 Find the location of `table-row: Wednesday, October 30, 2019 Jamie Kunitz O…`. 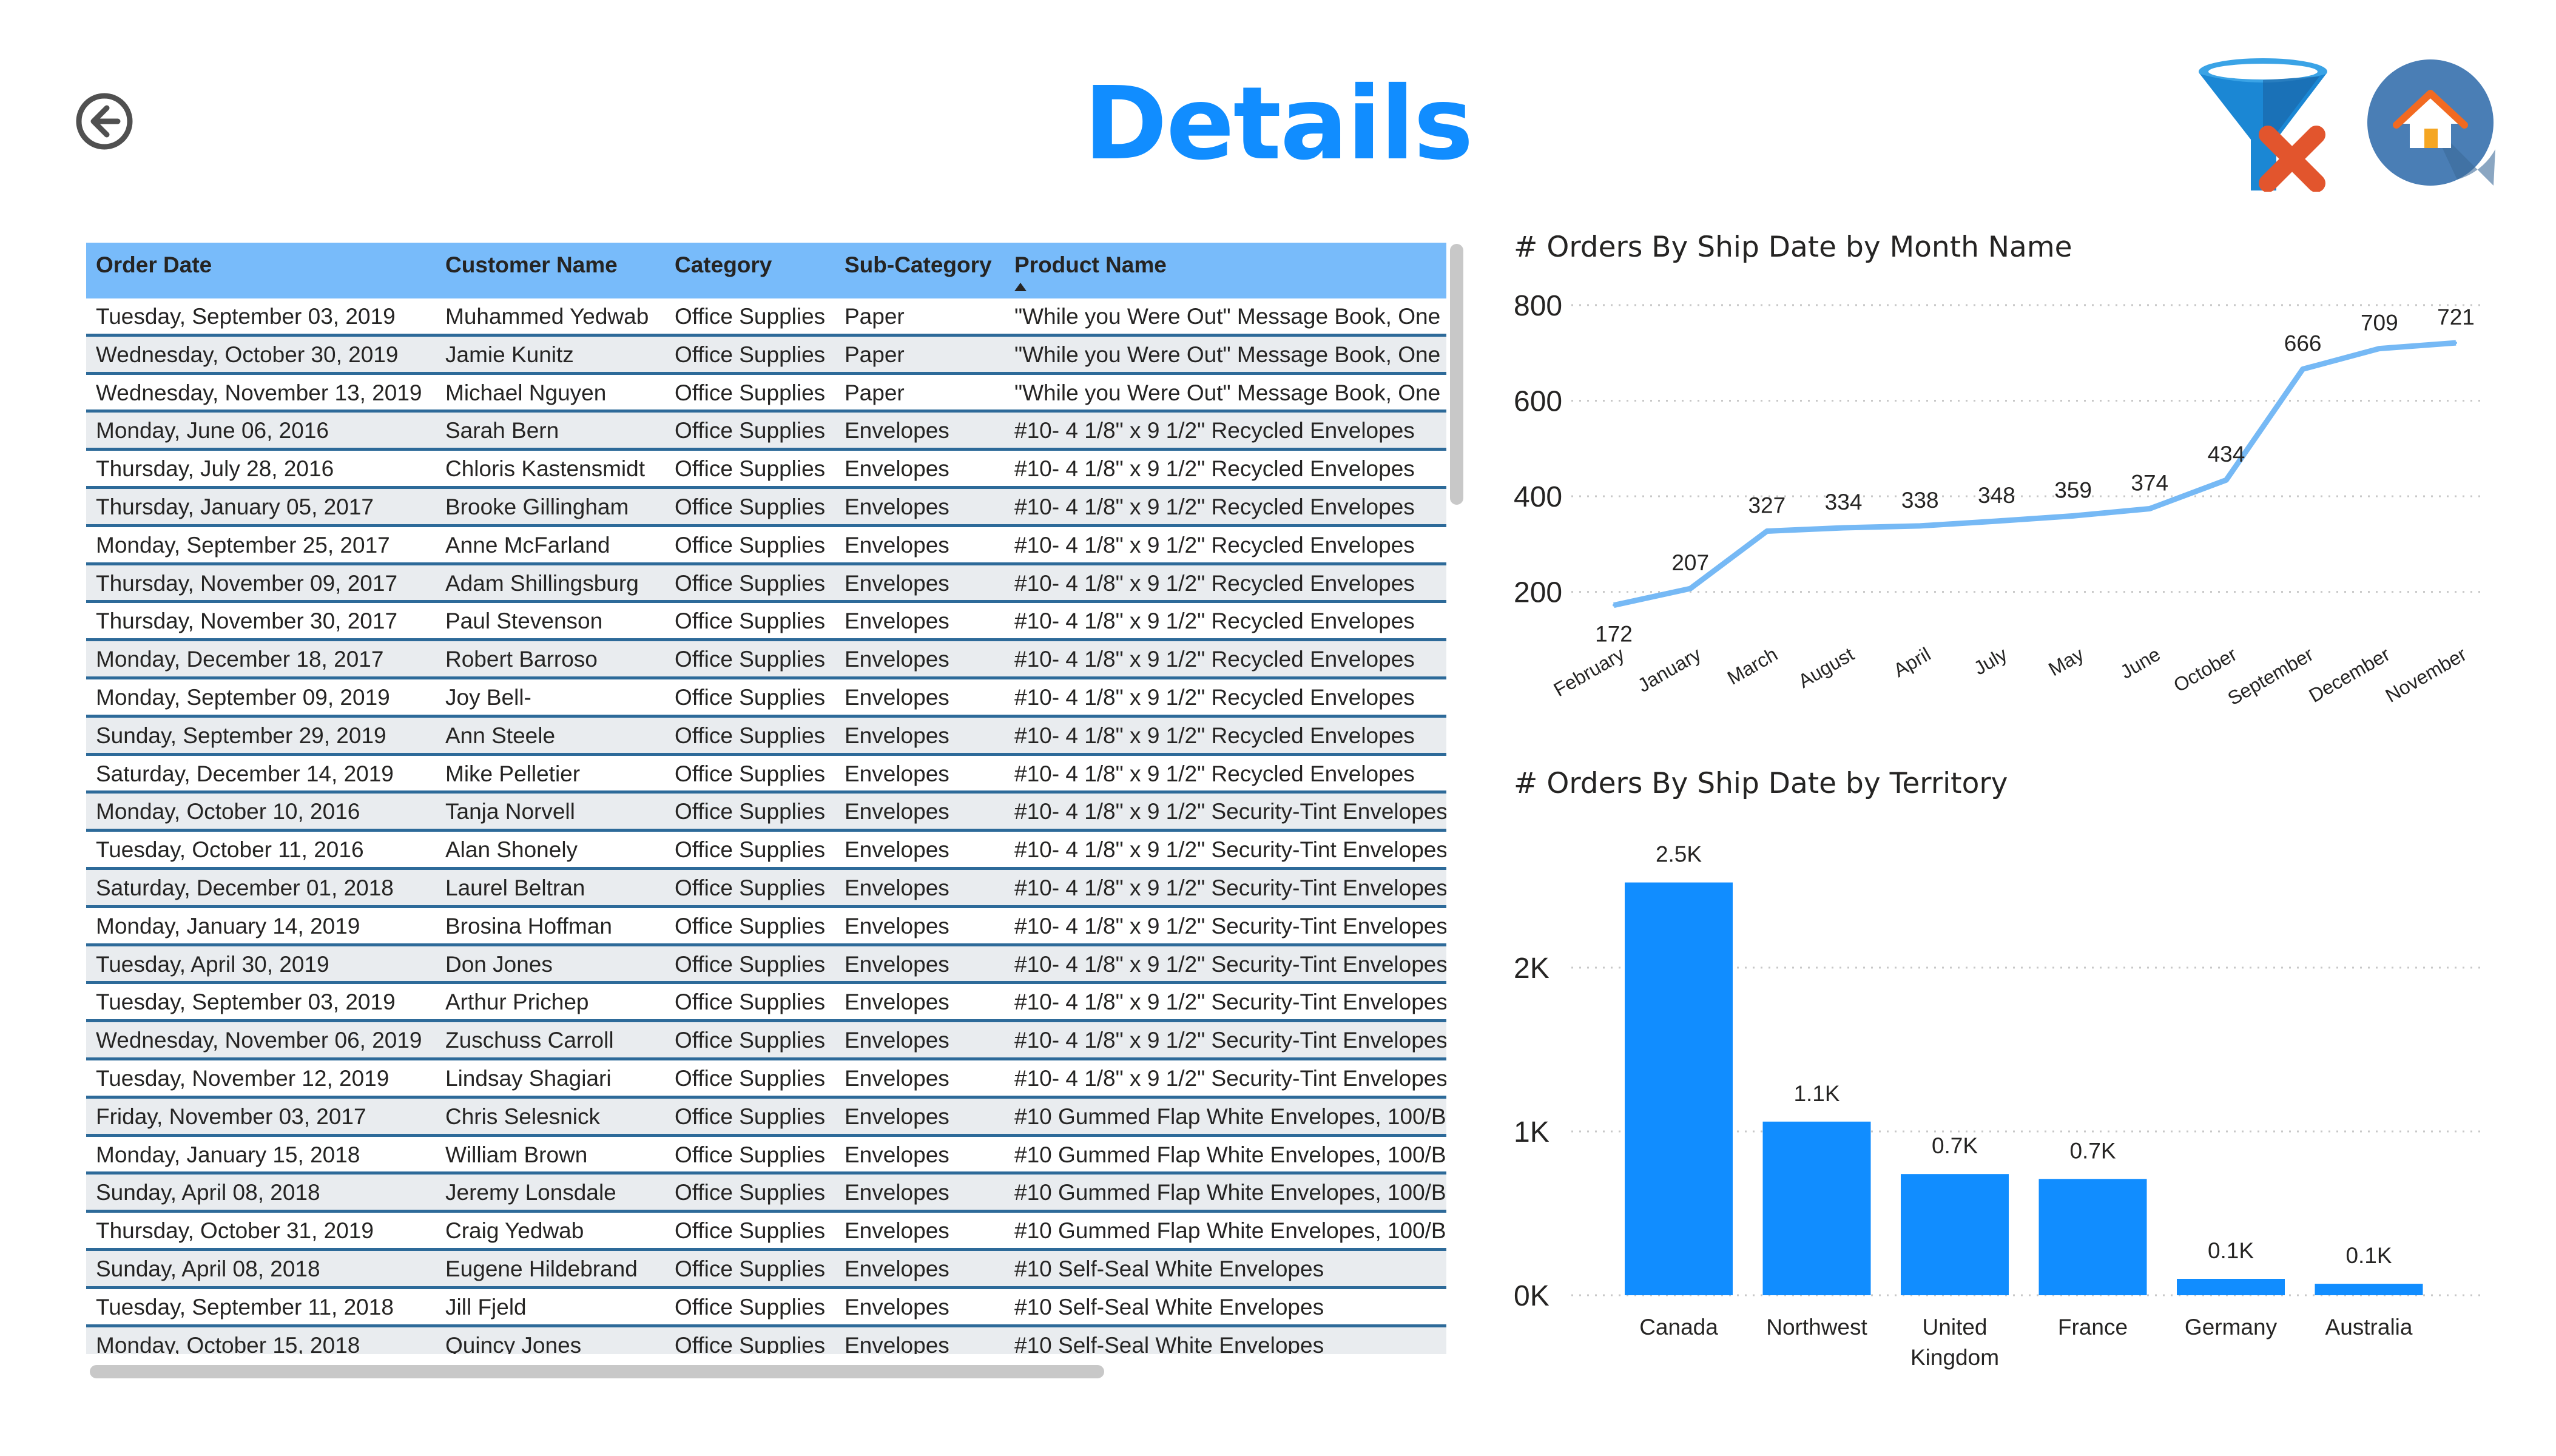

table-row: Wednesday, October 30, 2019 Jamie Kunitz O… is located at coordinates (766, 355).